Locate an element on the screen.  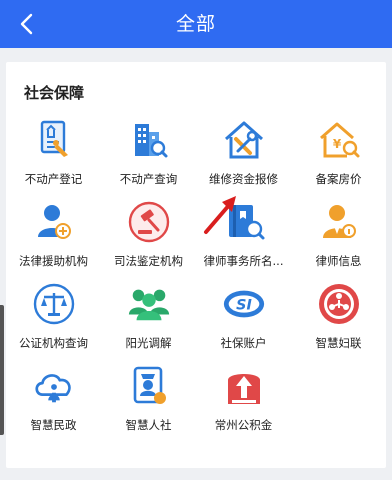
svg-text: SI is located at coordinates (244, 306).